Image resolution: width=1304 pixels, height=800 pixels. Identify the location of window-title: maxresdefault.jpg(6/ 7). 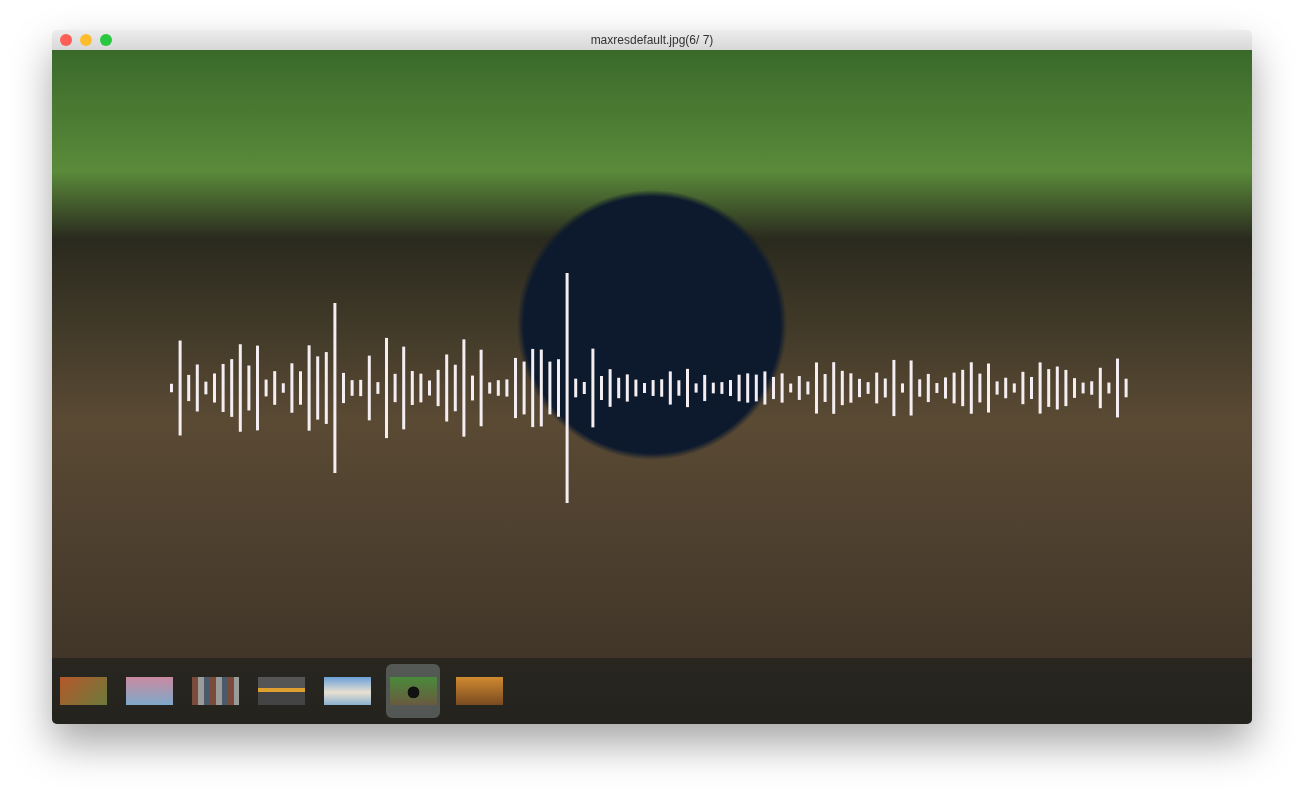
(652, 40).